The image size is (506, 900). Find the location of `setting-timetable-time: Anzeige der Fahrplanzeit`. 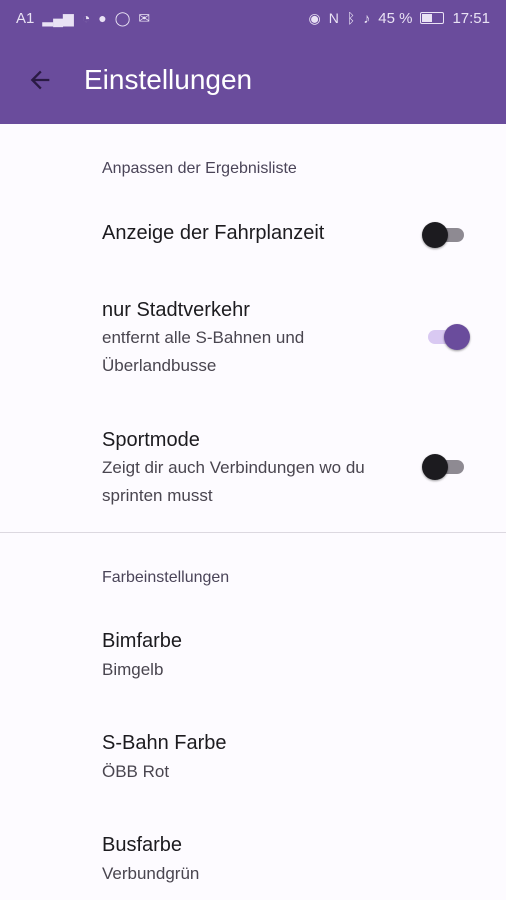

setting-timetable-time: Anzeige der Fahrplanzeit is located at coordinates (253, 237).